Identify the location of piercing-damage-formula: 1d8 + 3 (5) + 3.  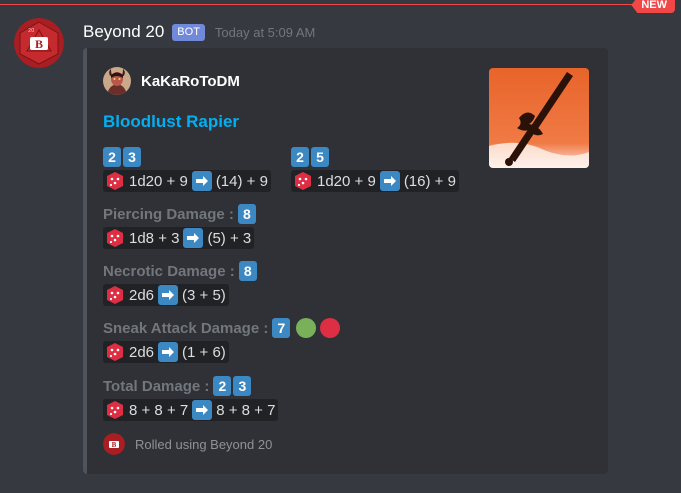
(179, 238).